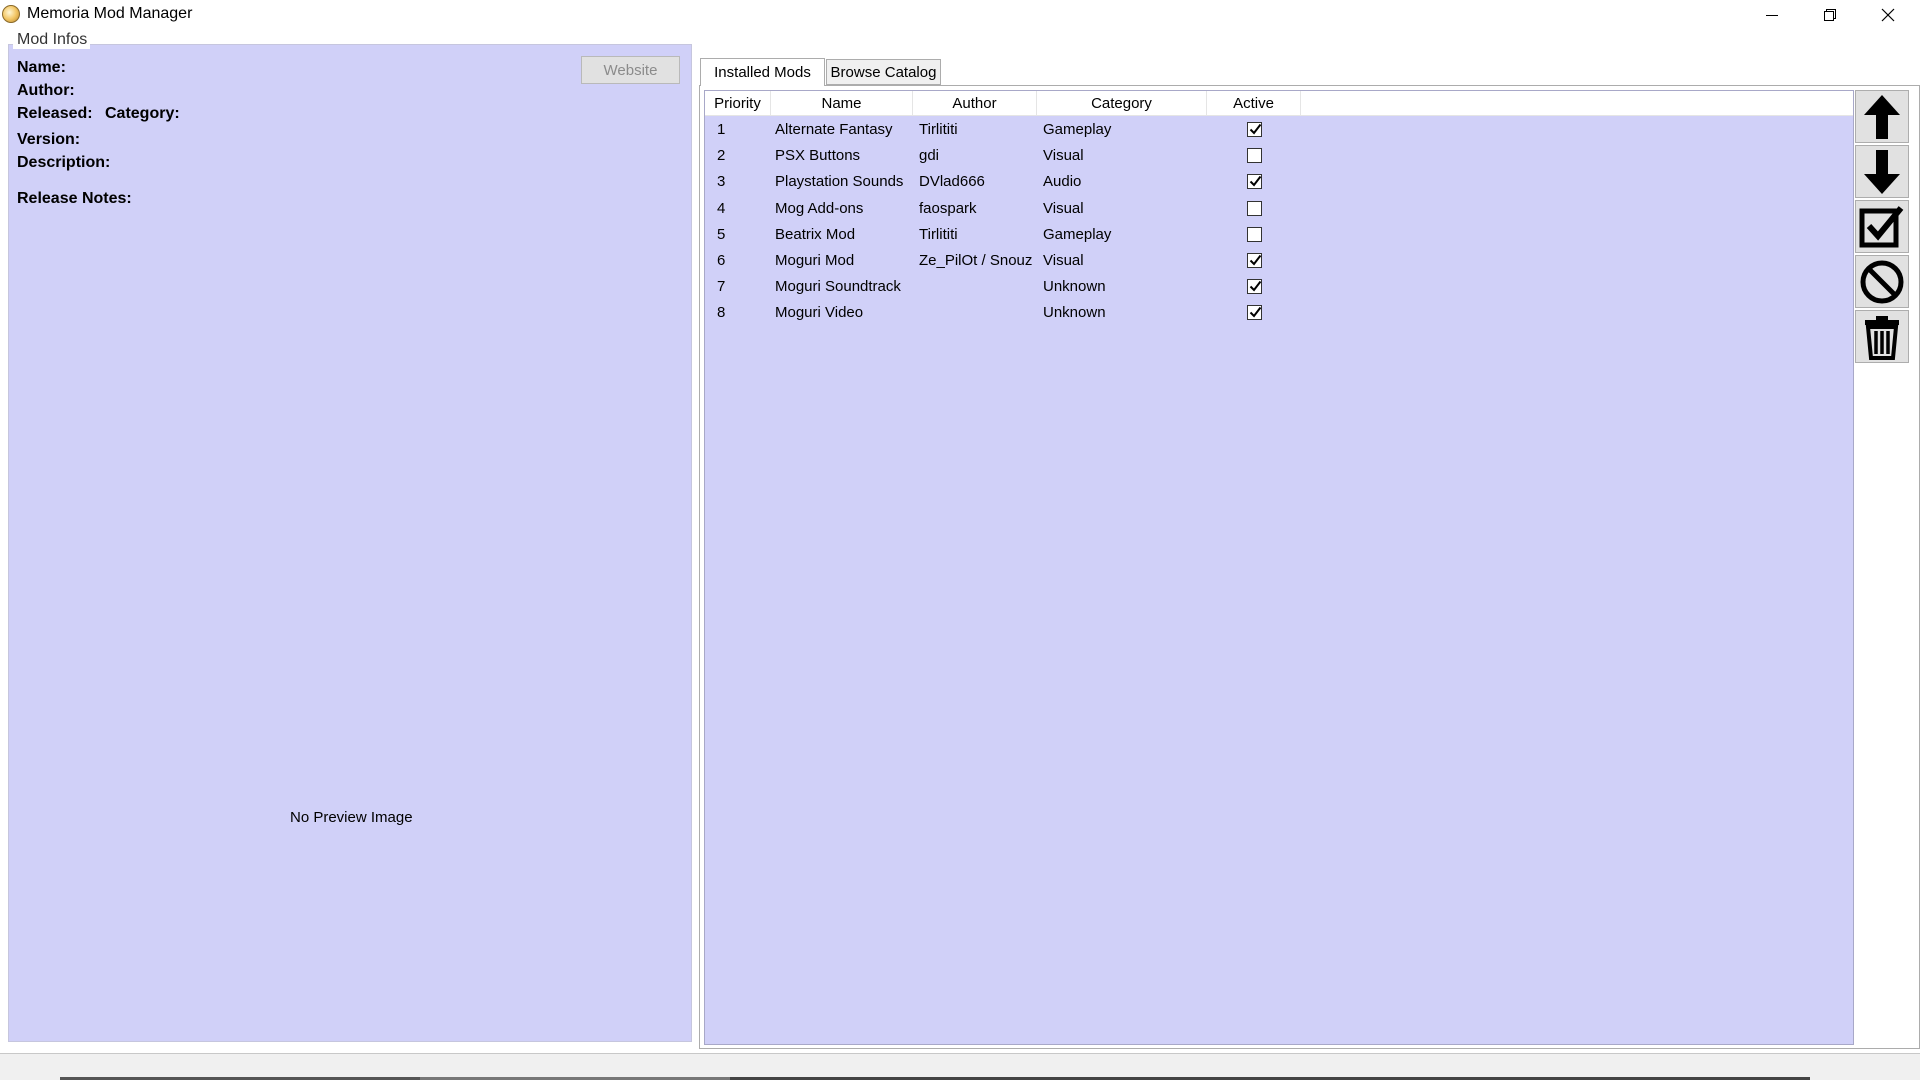 The height and width of the screenshot is (1080, 1920). I want to click on name-label: Name:, so click(41, 67).